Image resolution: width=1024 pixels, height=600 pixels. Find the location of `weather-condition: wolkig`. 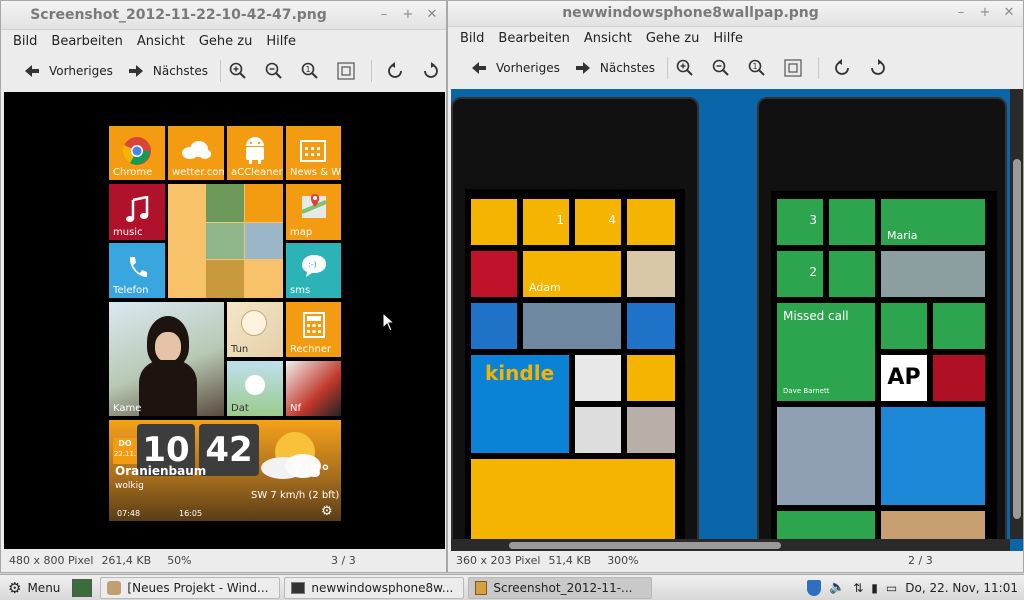

weather-condition: wolkig is located at coordinates (129, 486).